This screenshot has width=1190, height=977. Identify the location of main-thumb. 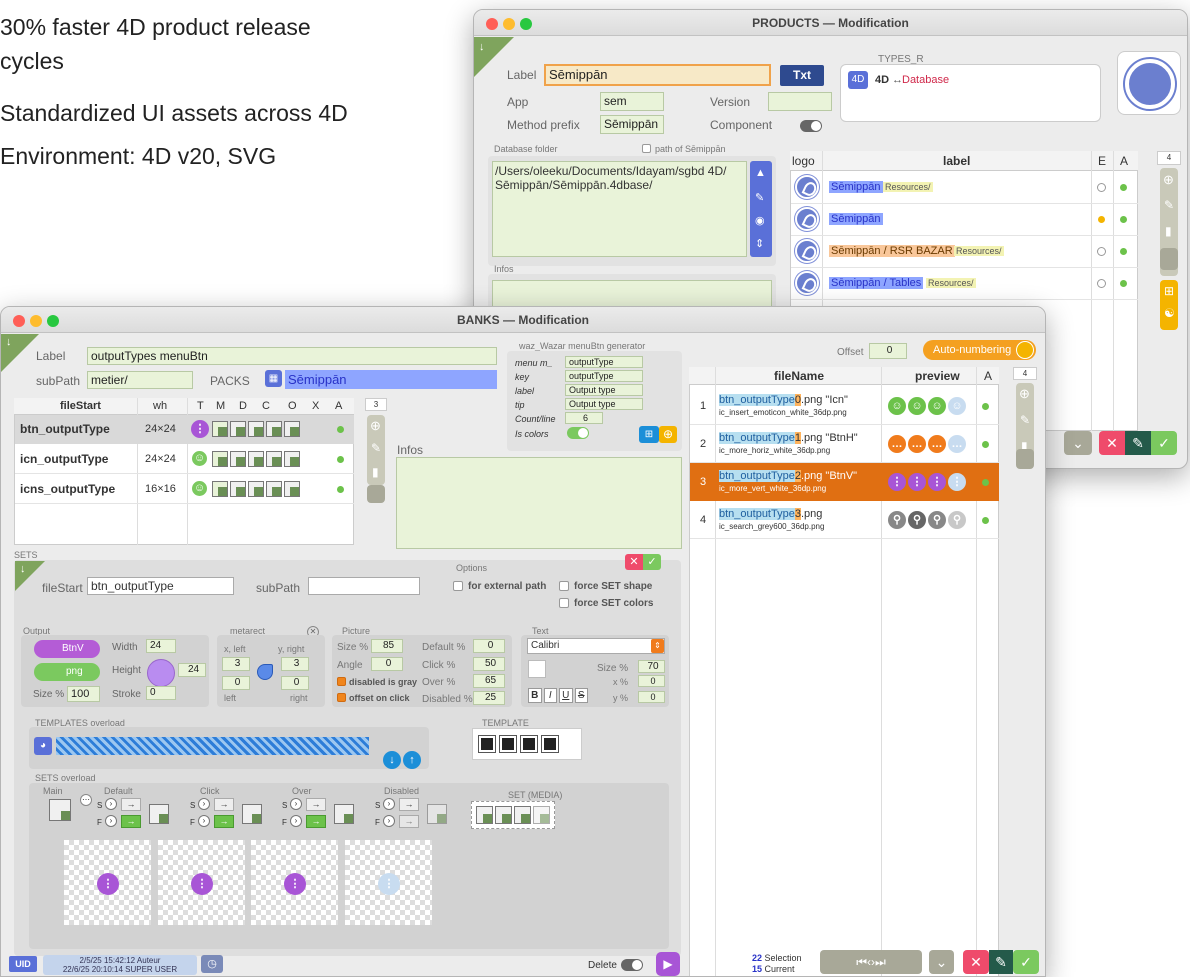
(60, 810).